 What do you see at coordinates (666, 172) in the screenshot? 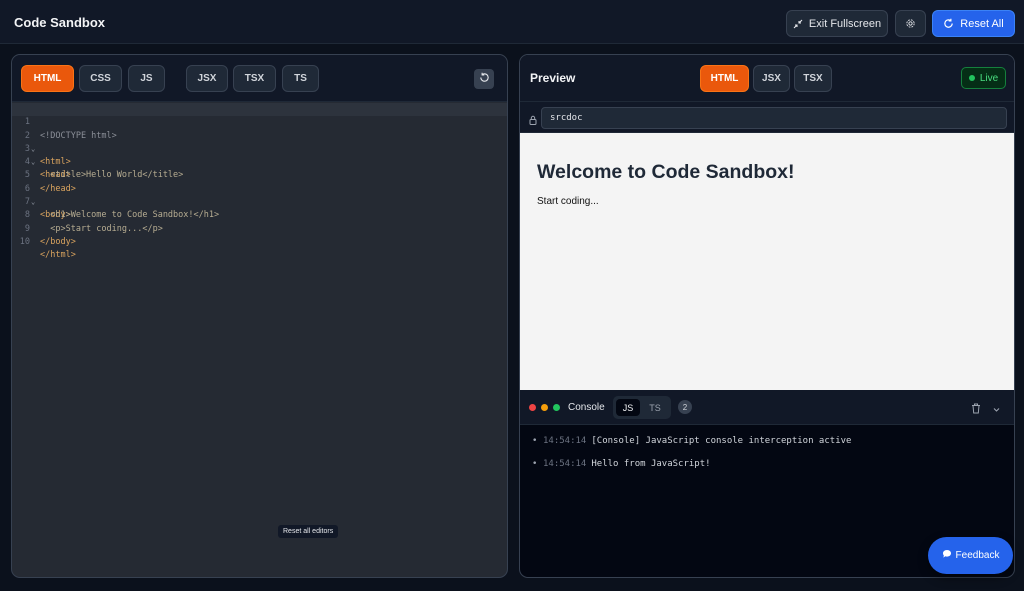
I see `preview-heading: Welcome to Code Sandbox!` at bounding box center [666, 172].